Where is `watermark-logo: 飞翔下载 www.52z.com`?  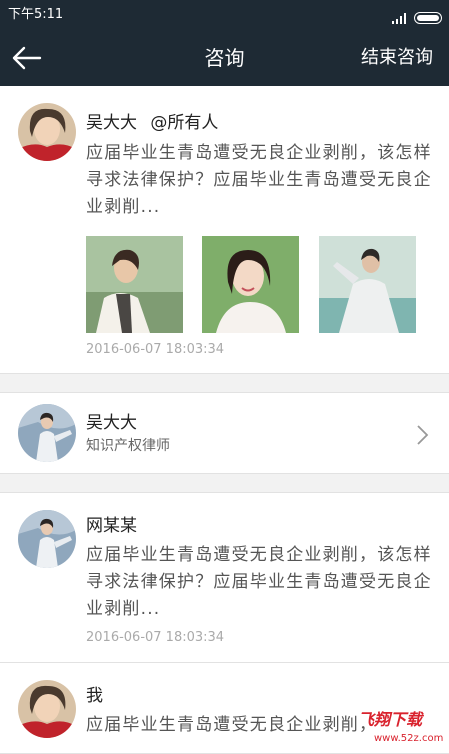
watermark-logo: 飞翔下载 www.52z.com is located at coordinates (401, 730).